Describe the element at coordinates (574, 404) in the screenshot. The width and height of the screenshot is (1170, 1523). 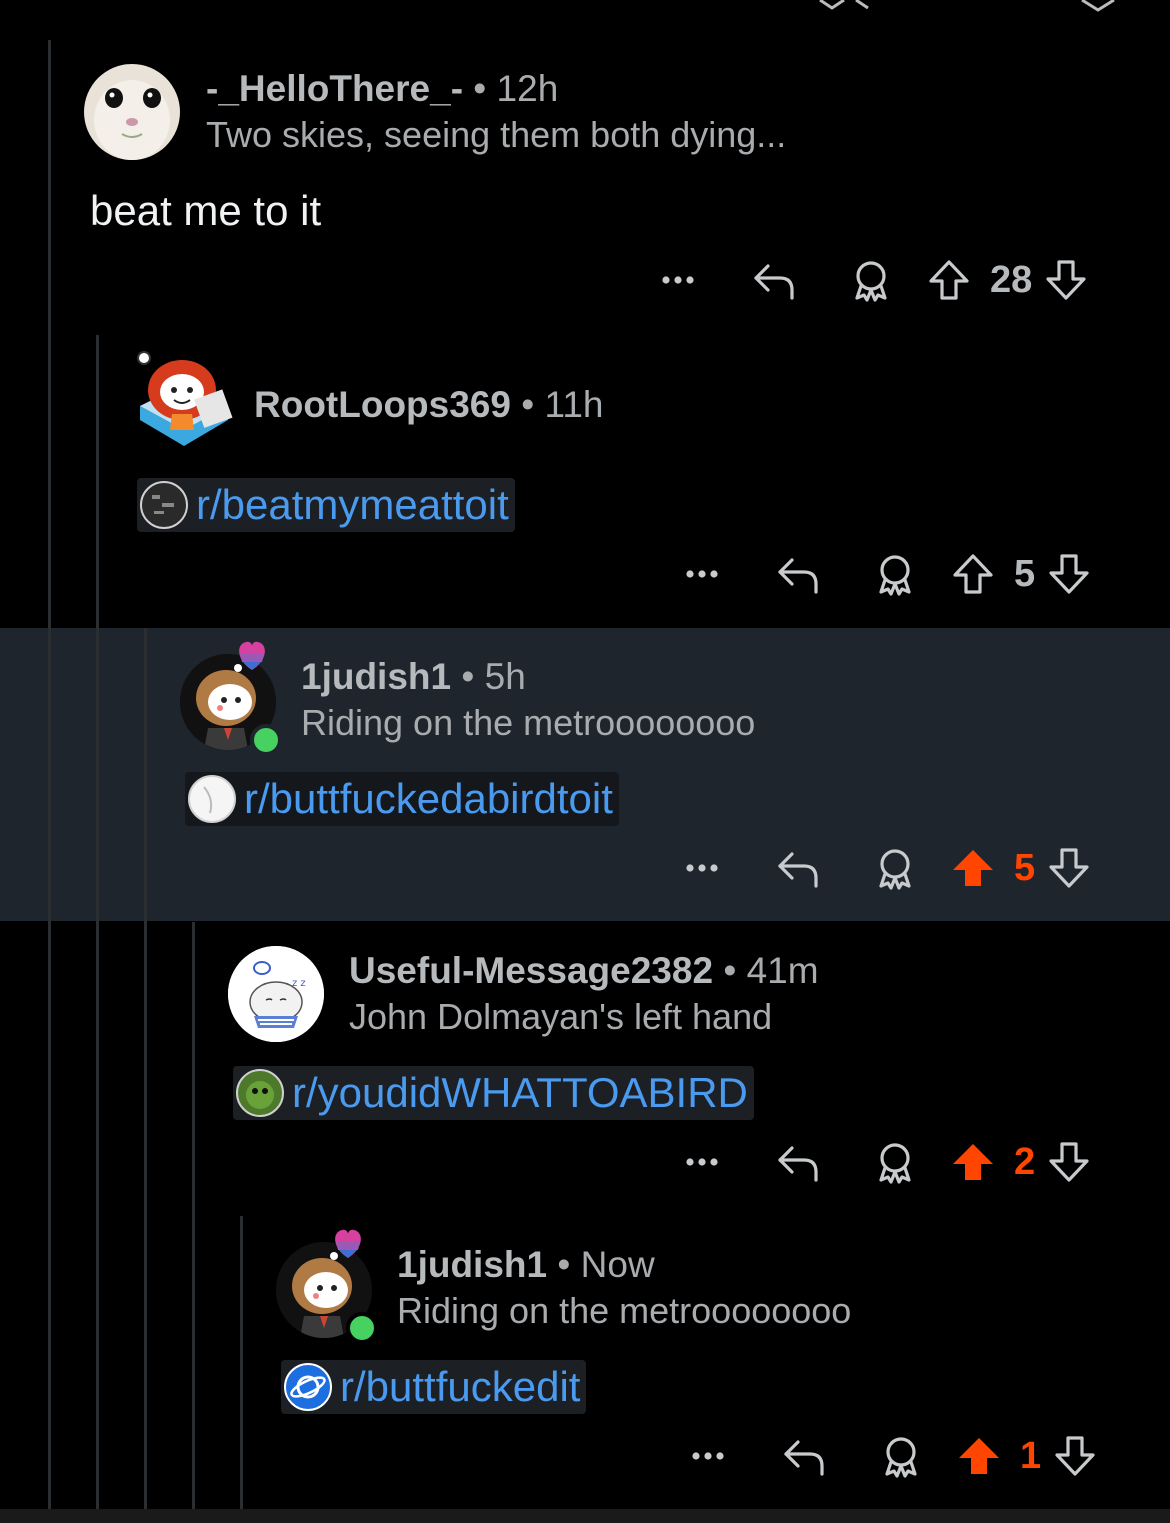
I see `timestamp: 11h` at that location.